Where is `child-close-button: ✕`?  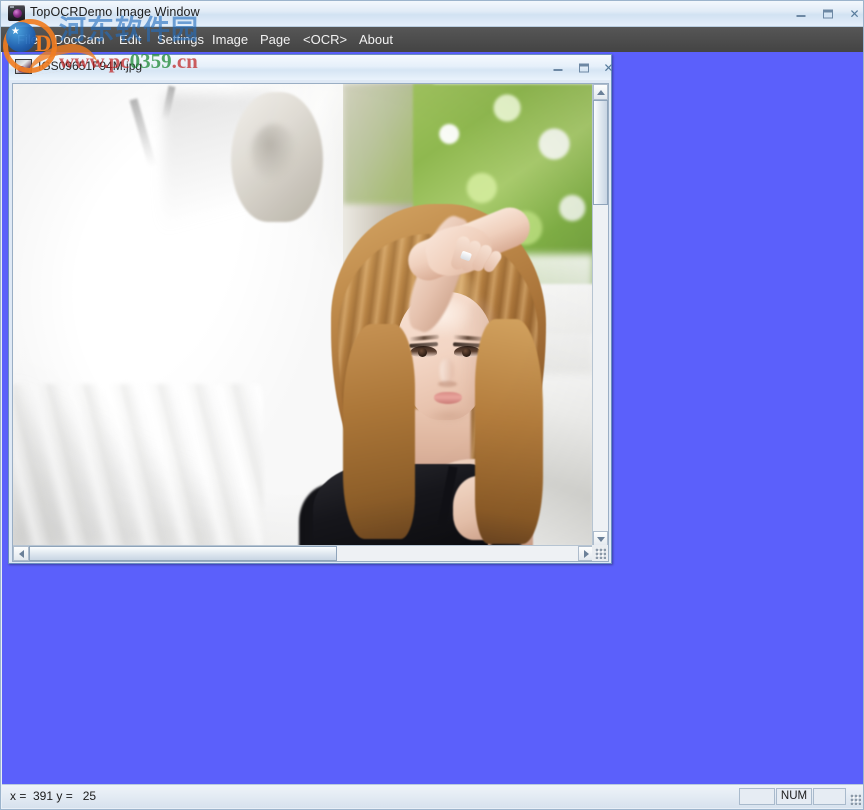
child-close-button: ✕ is located at coordinates (608, 67).